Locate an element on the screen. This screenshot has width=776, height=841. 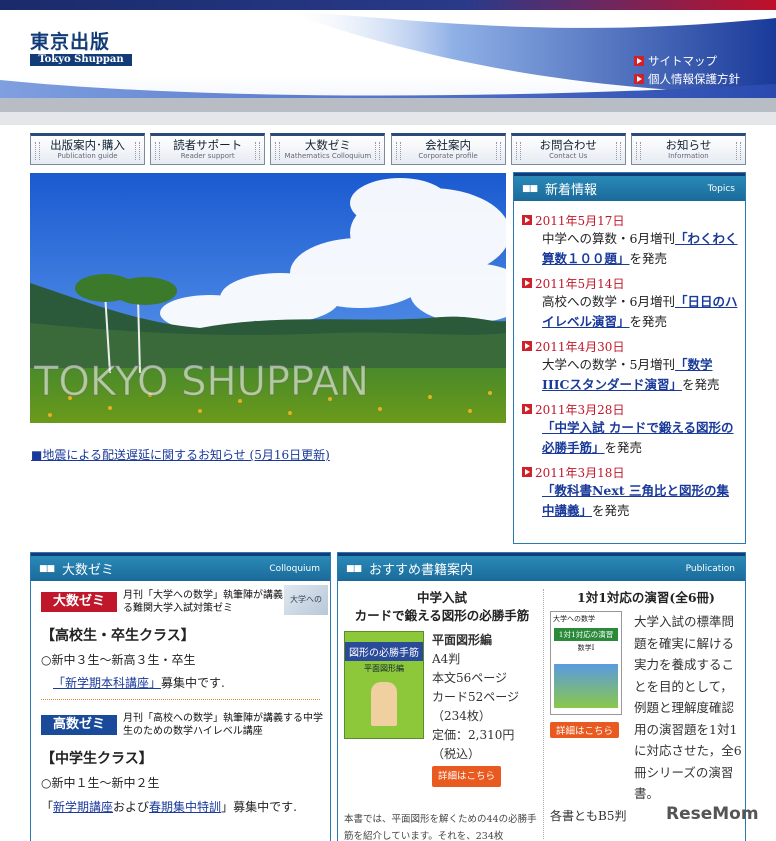
topics-header: ■■ 新着情報 Topics is located at coordinates (629, 187).